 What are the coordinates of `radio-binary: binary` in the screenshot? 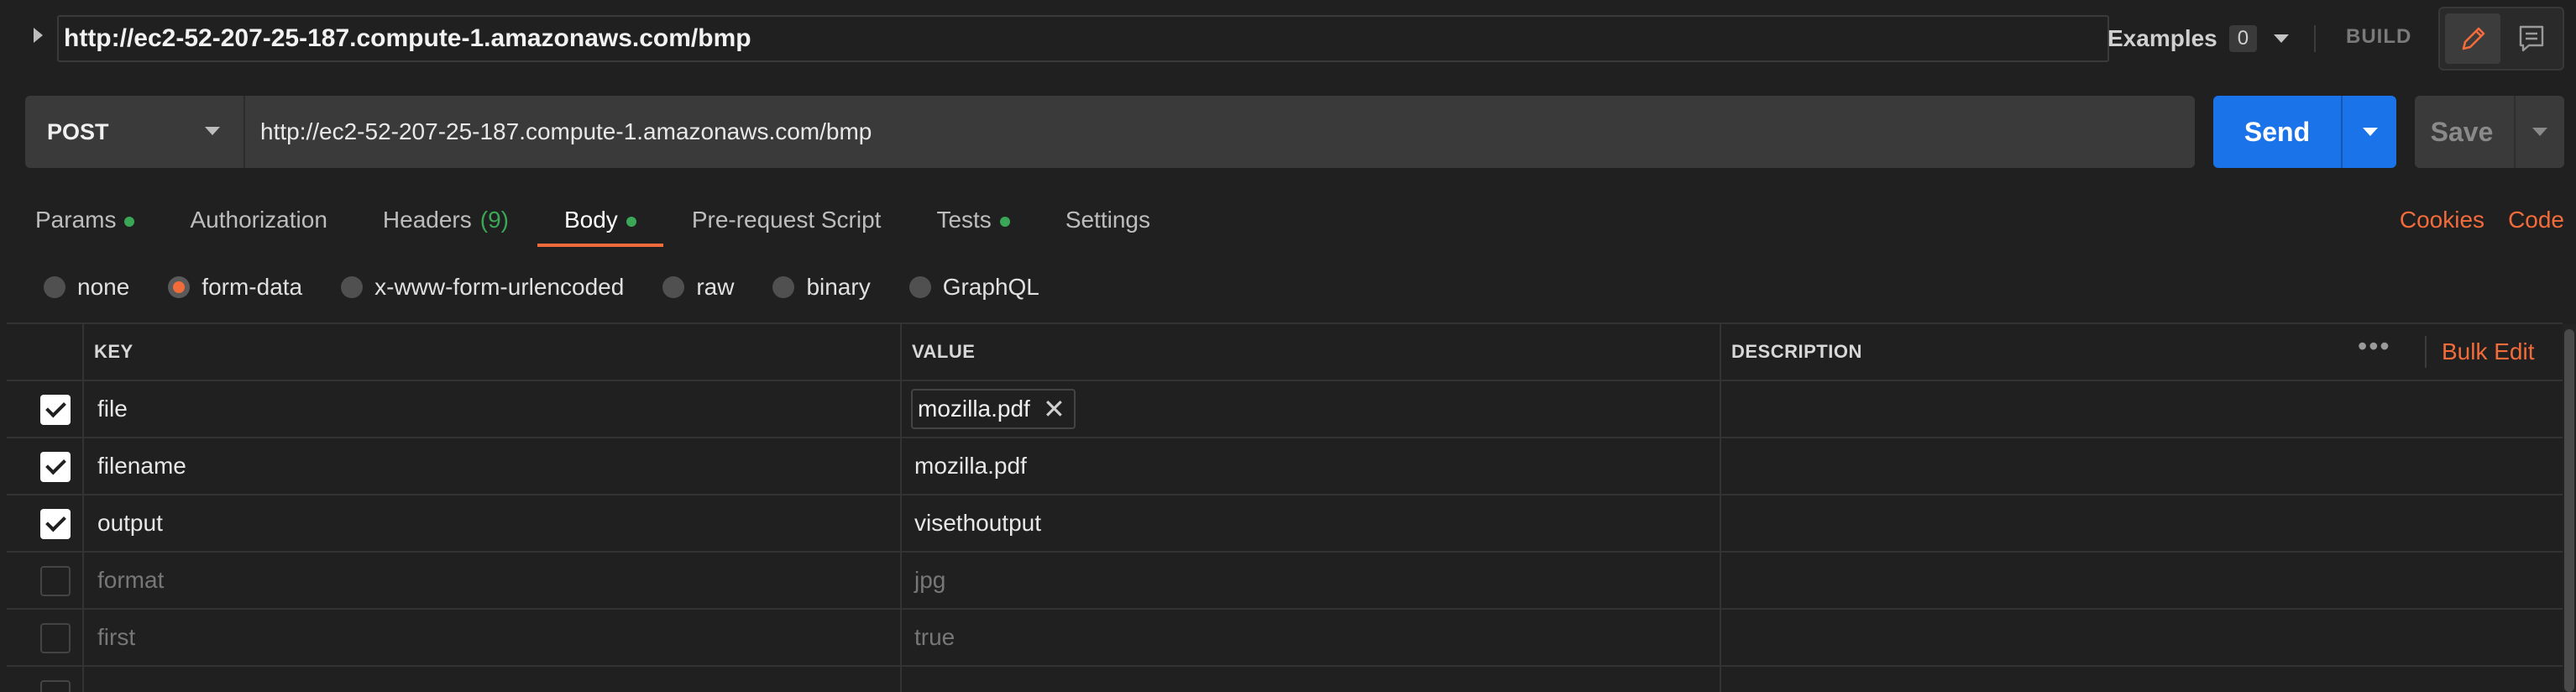 It's located at (821, 287).